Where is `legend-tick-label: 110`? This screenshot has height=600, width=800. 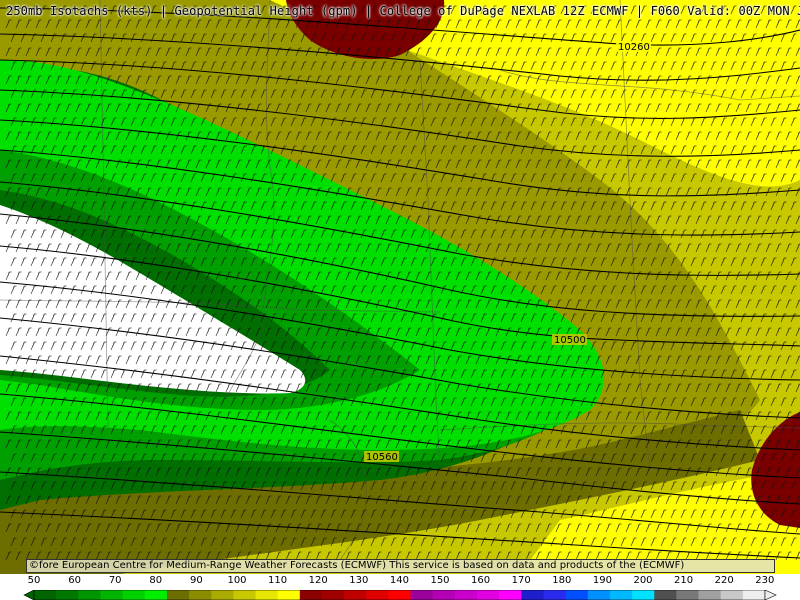
legend-tick-label: 110 is located at coordinates (278, 580).